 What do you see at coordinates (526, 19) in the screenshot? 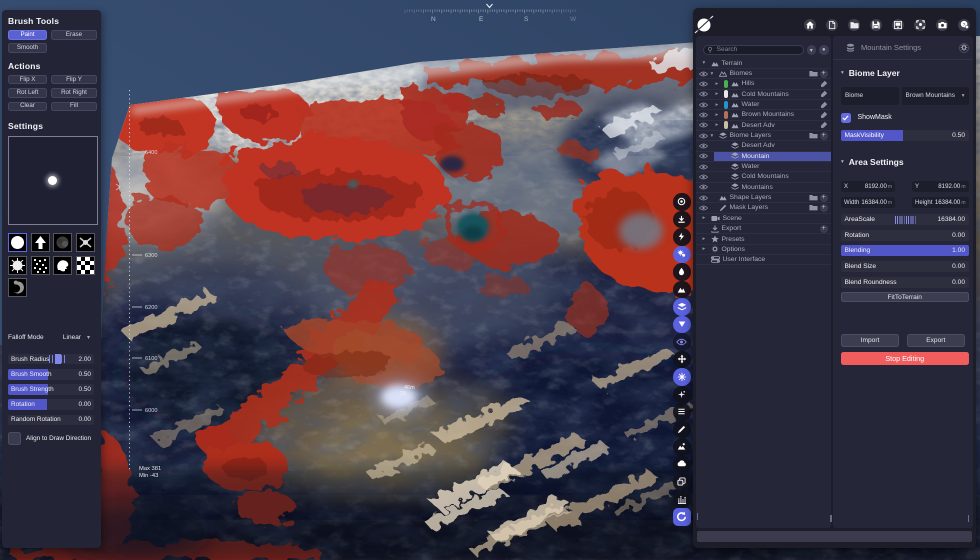
I see `svg-text: S` at bounding box center [526, 19].